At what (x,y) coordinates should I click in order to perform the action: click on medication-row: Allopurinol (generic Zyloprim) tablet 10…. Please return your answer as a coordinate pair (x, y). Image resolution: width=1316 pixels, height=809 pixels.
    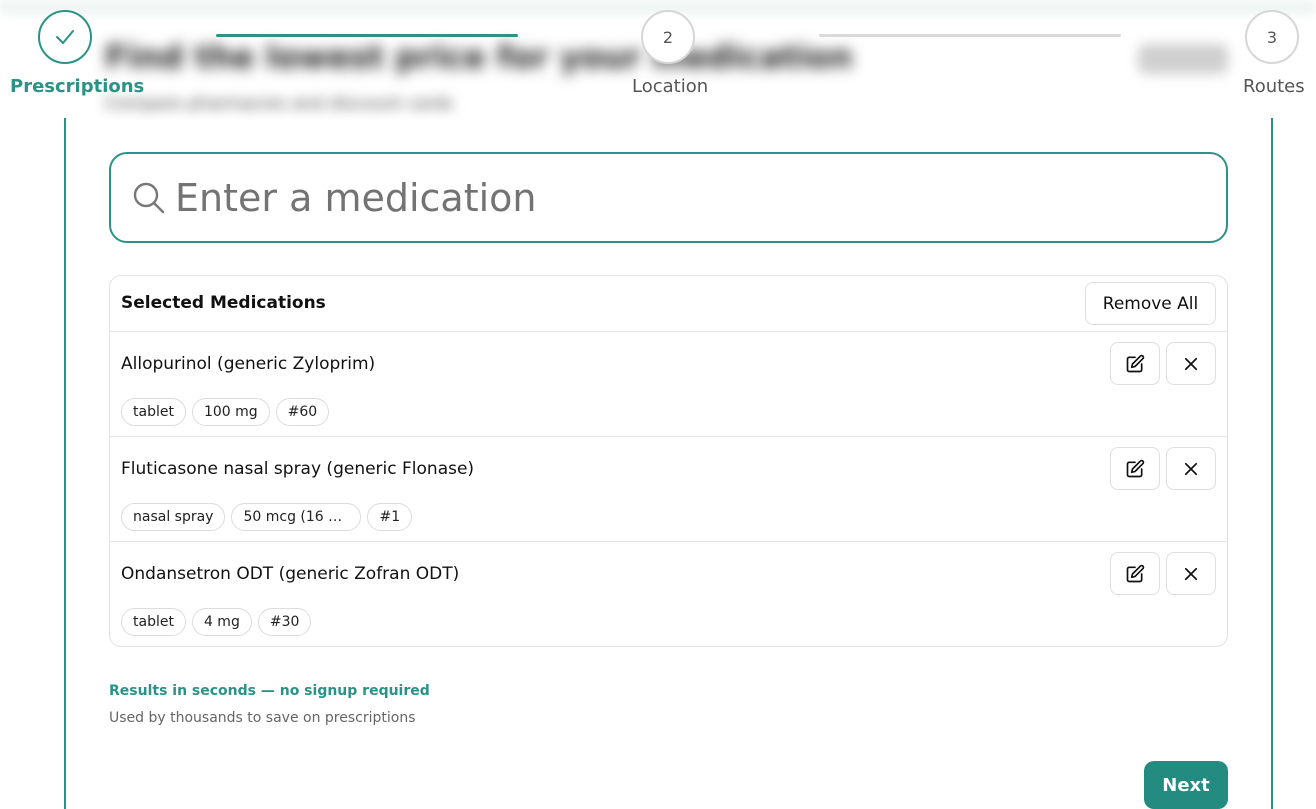
    Looking at the image, I should click on (668, 384).